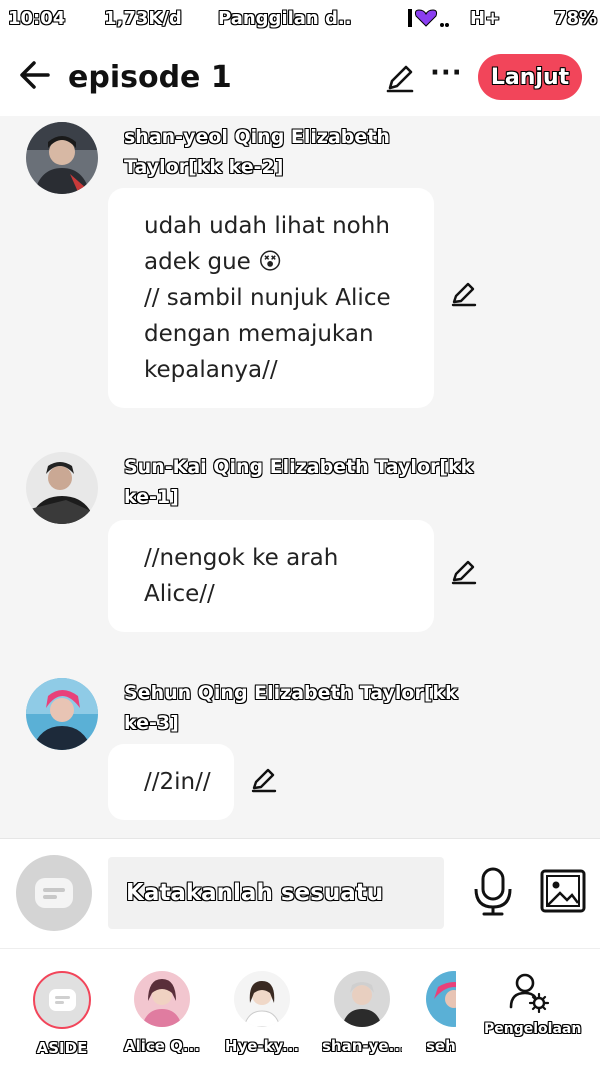 This screenshot has width=600, height=1067. I want to click on character-sehun: seh, so click(441, 1013).